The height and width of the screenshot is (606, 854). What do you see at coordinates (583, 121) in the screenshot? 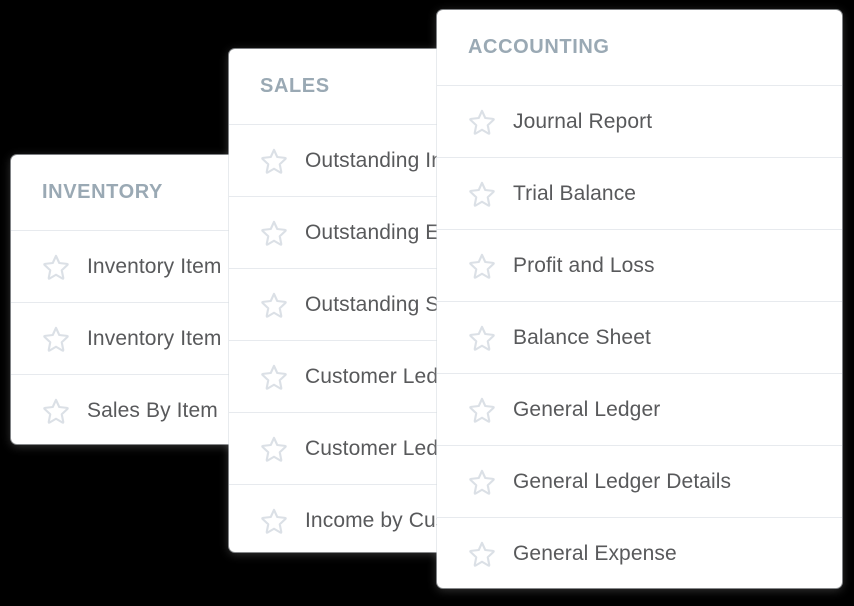
I see `report-list-item-label: Journal Report` at bounding box center [583, 121].